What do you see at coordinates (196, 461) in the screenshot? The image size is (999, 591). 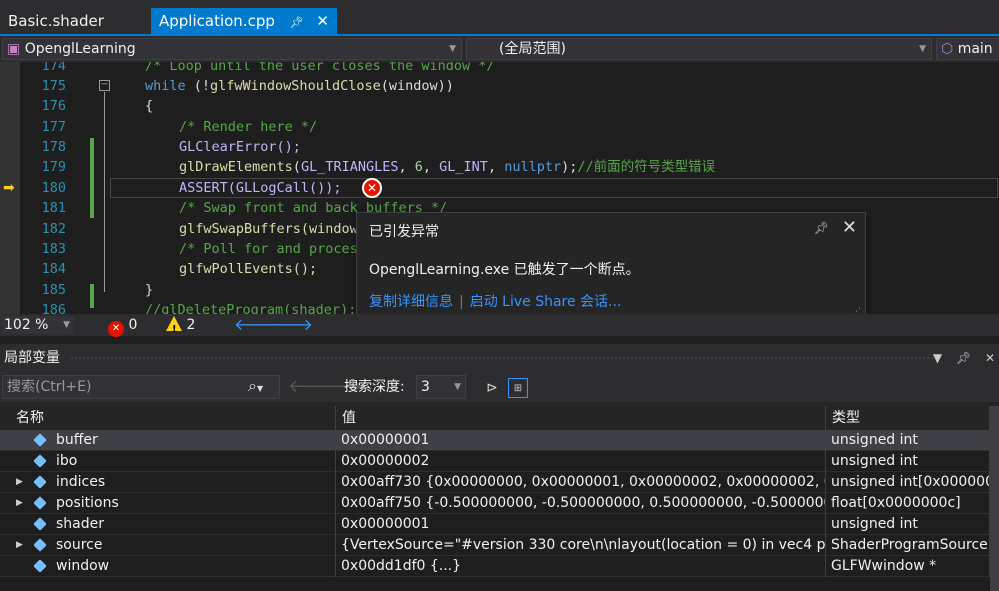 I see `cell-name: ibo` at bounding box center [196, 461].